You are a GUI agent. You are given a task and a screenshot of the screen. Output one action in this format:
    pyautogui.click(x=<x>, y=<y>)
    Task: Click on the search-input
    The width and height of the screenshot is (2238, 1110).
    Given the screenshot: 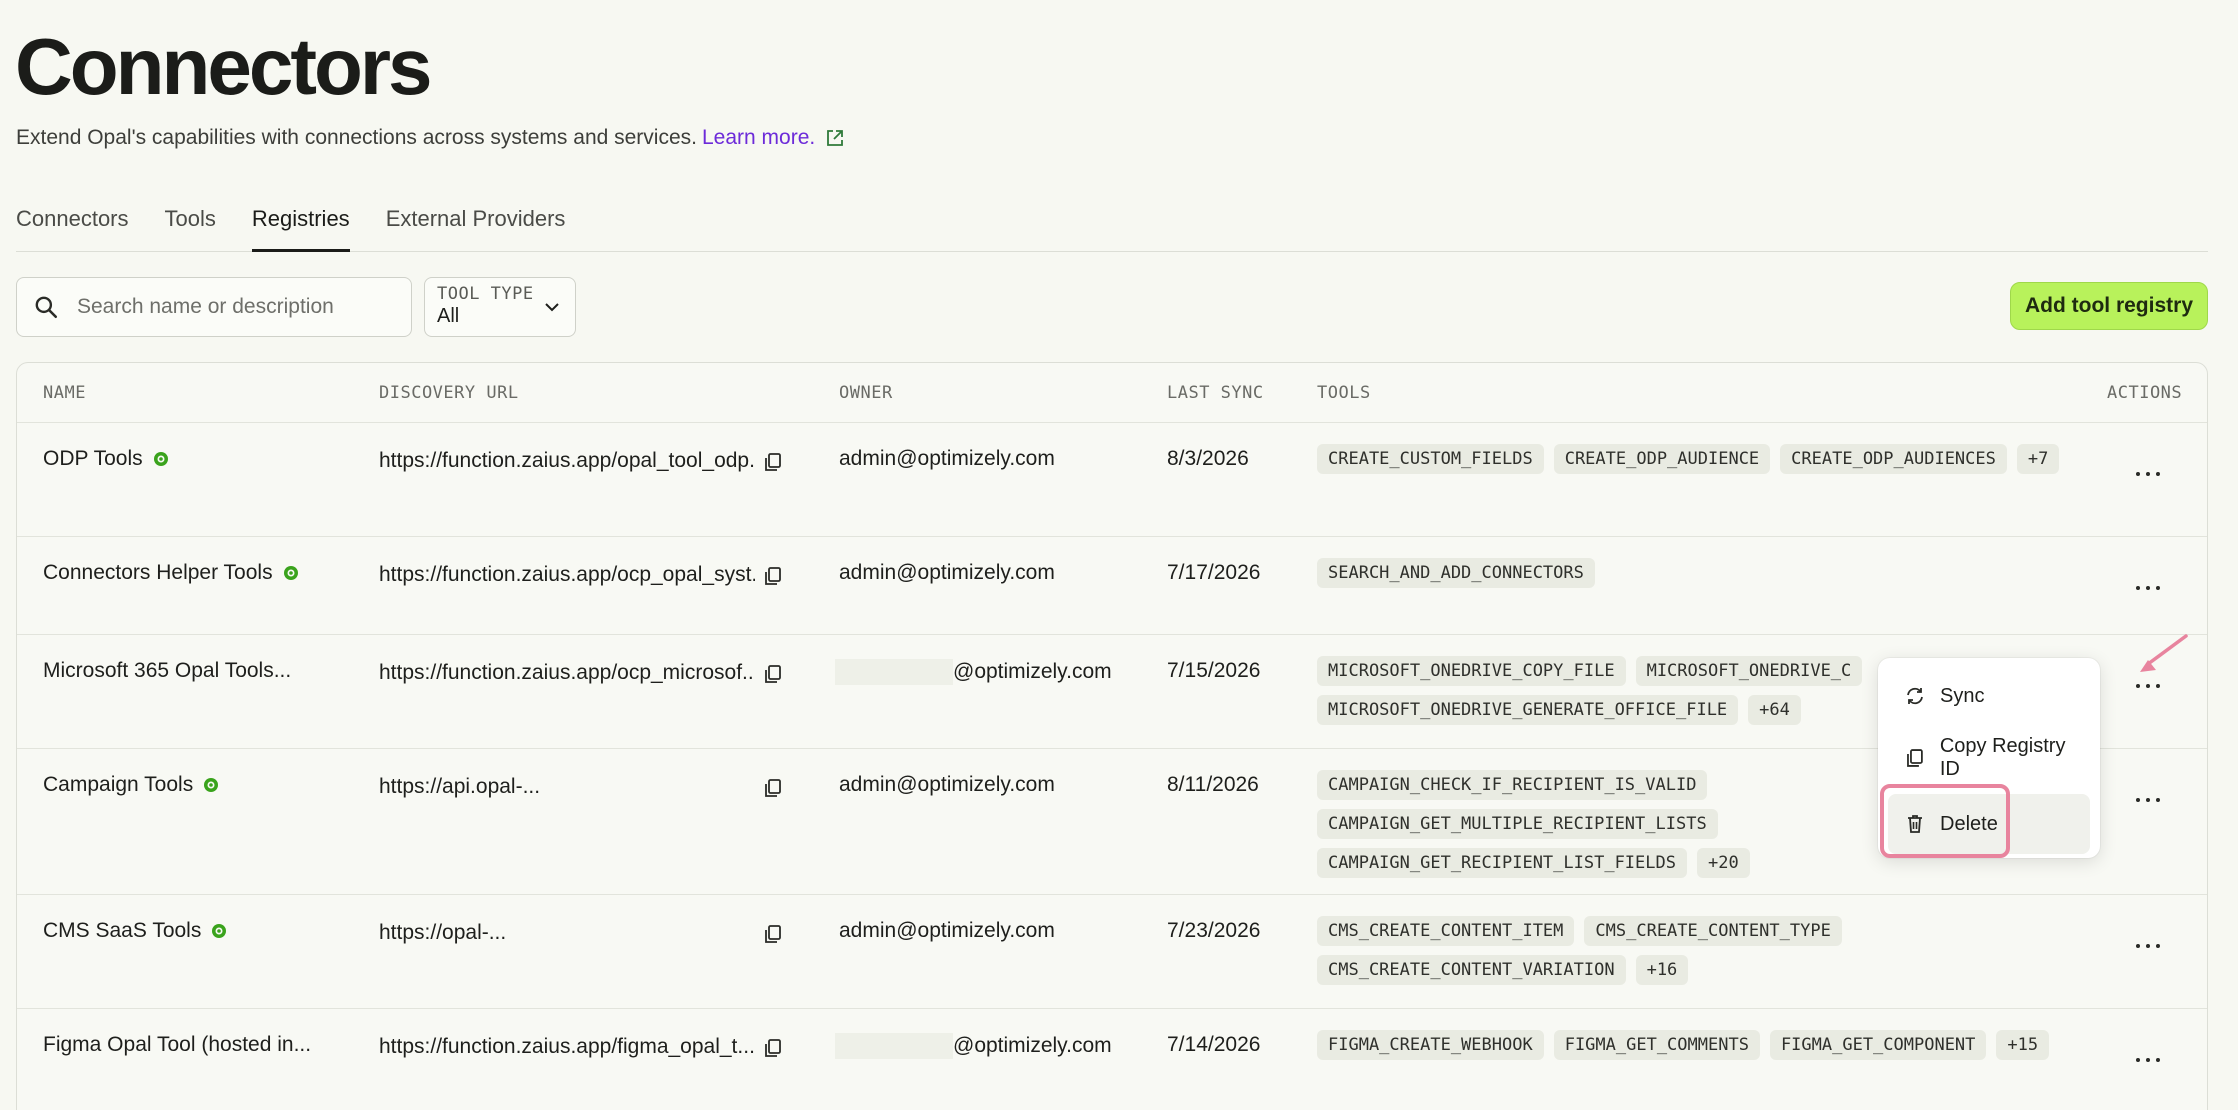 What is the action you would take?
    pyautogui.click(x=227, y=307)
    